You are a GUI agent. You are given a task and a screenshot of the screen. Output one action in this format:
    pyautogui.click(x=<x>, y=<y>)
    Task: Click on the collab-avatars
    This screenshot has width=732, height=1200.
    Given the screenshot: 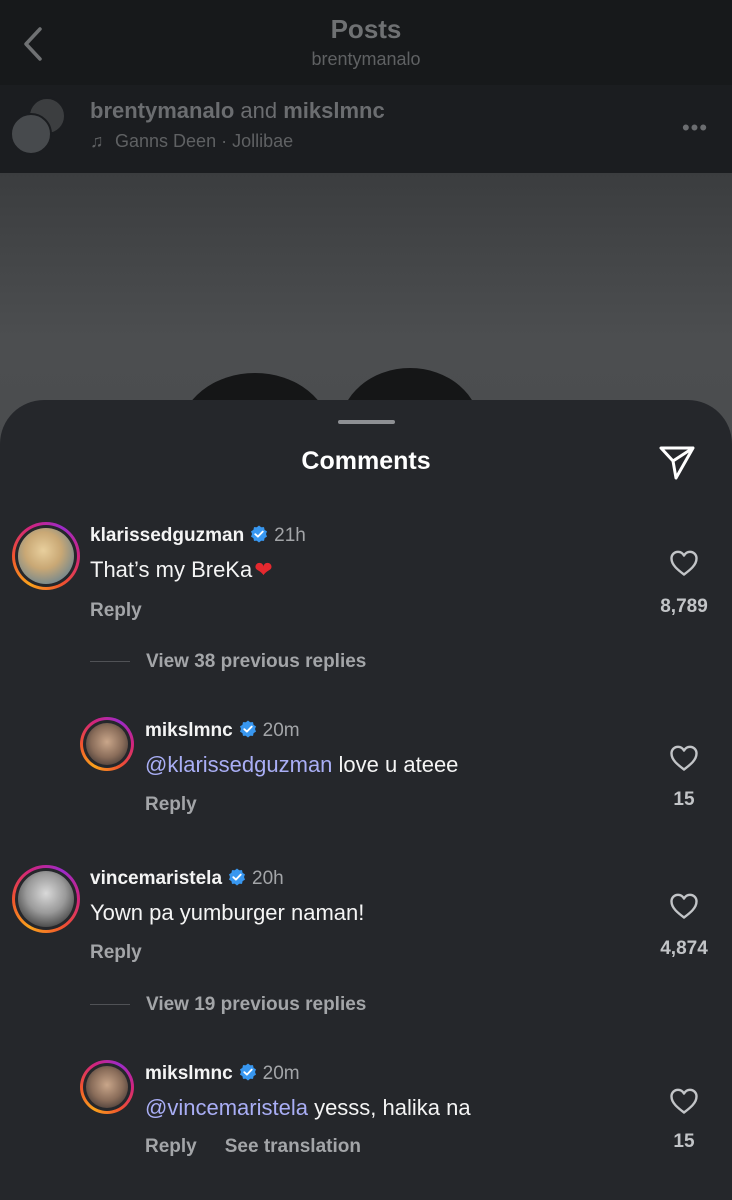 What is the action you would take?
    pyautogui.click(x=40, y=127)
    